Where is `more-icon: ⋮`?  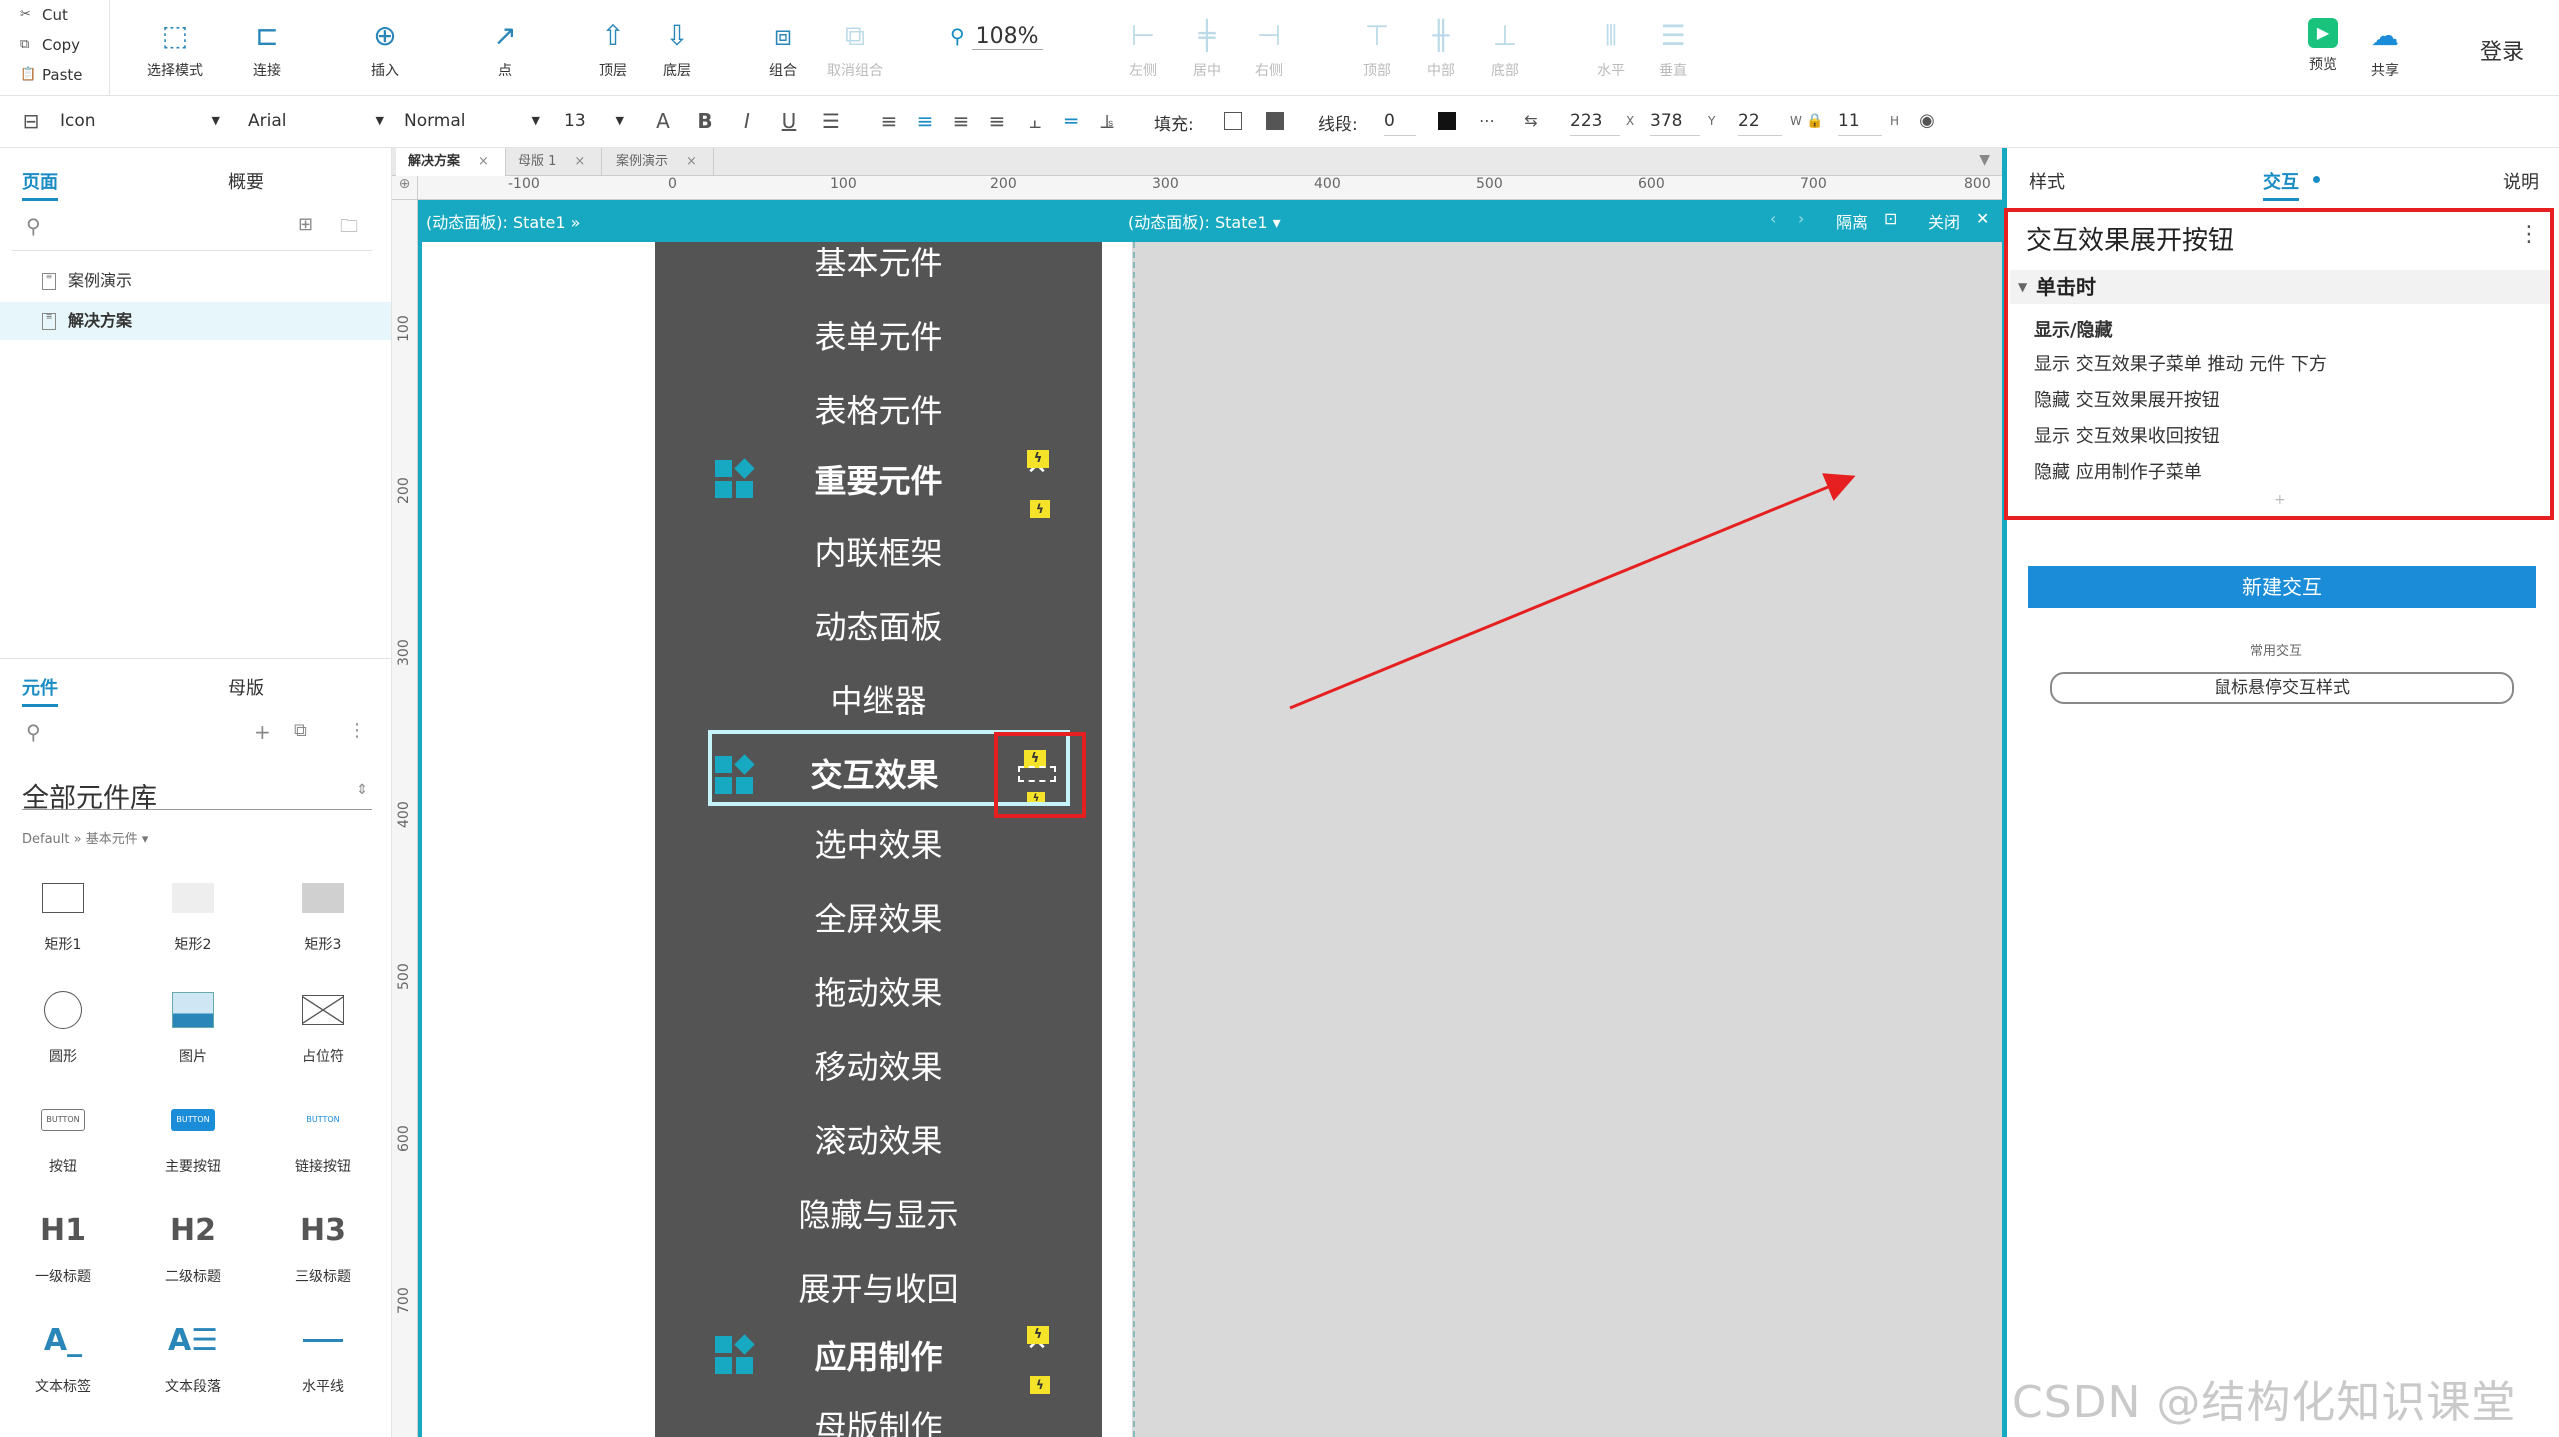
more-icon: ⋮ is located at coordinates (2529, 234).